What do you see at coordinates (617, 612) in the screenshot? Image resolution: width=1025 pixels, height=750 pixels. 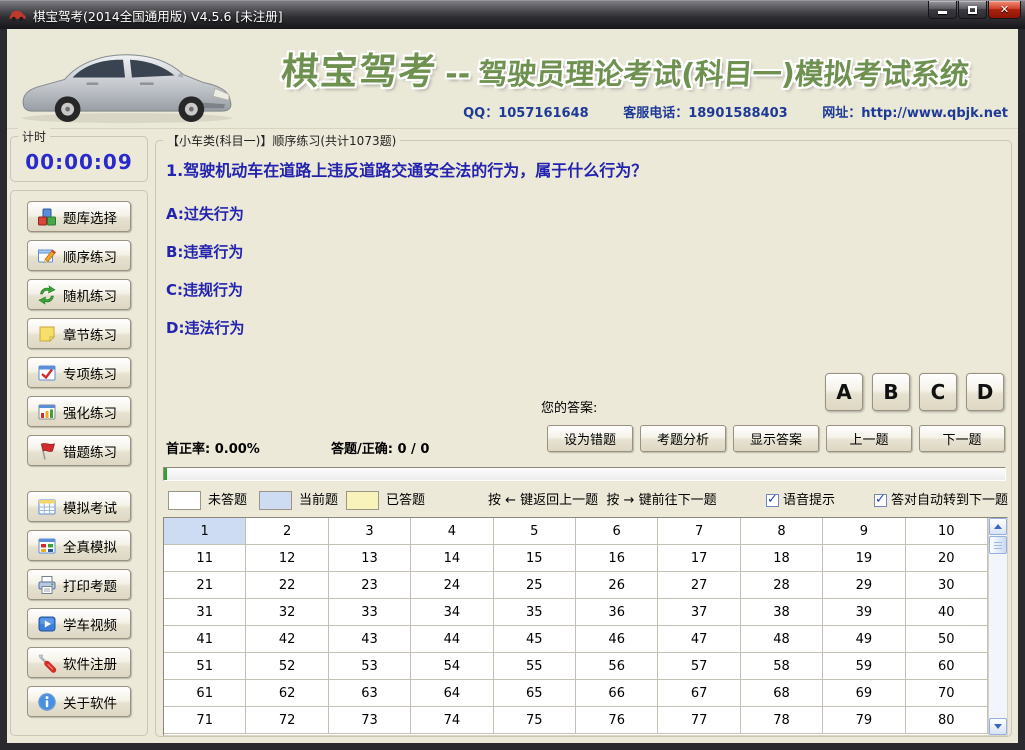 I see `grid-cell-36: 36` at bounding box center [617, 612].